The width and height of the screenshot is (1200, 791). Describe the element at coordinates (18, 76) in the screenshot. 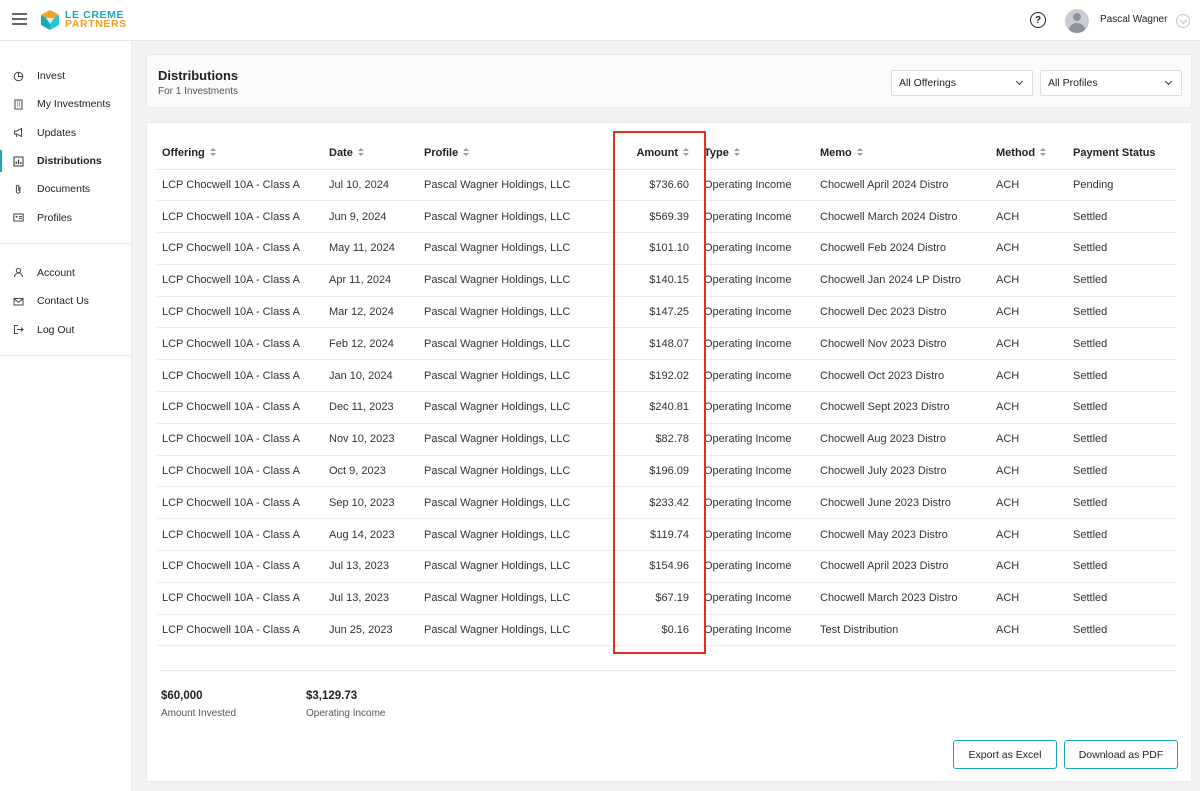

I see `pie-chart-icon` at that location.